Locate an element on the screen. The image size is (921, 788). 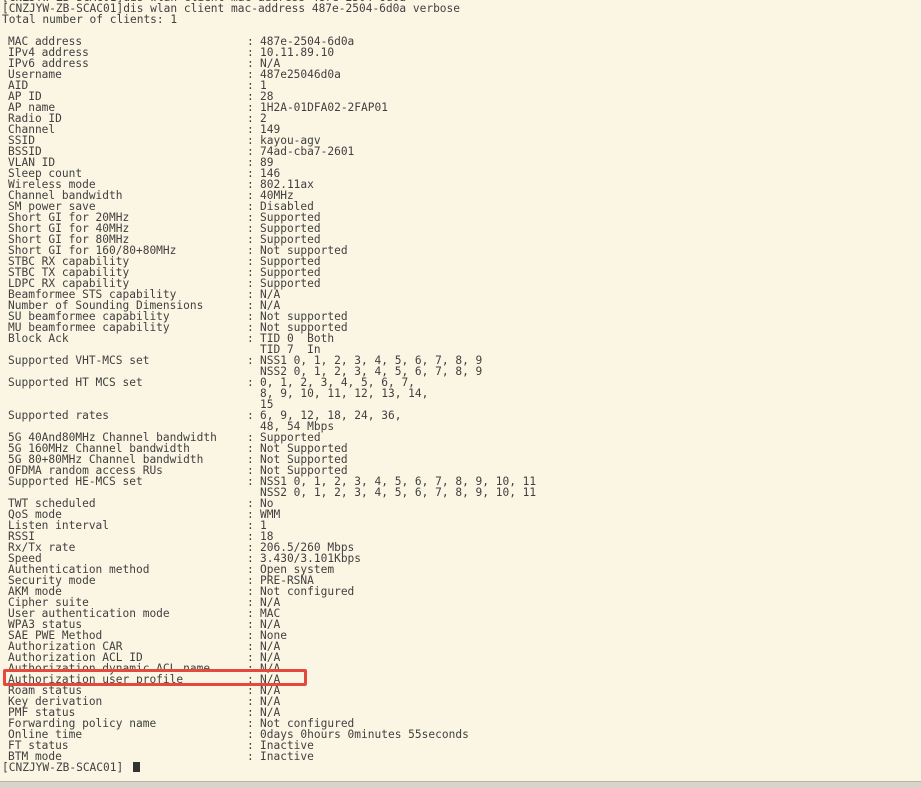
field-row: BTM mode: Inactive is located at coordinates (460, 756).